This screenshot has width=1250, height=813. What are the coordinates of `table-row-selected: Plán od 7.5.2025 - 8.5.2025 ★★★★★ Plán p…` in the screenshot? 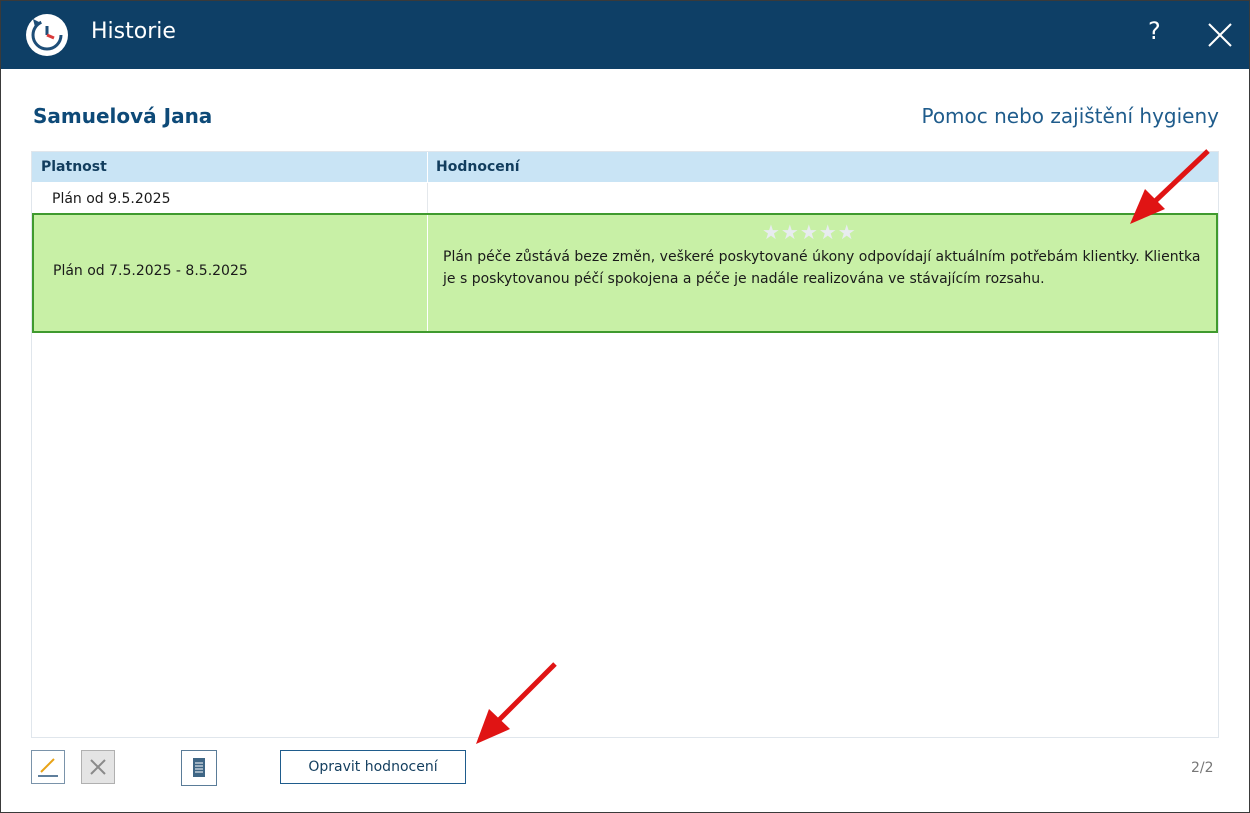 It's located at (625, 273).